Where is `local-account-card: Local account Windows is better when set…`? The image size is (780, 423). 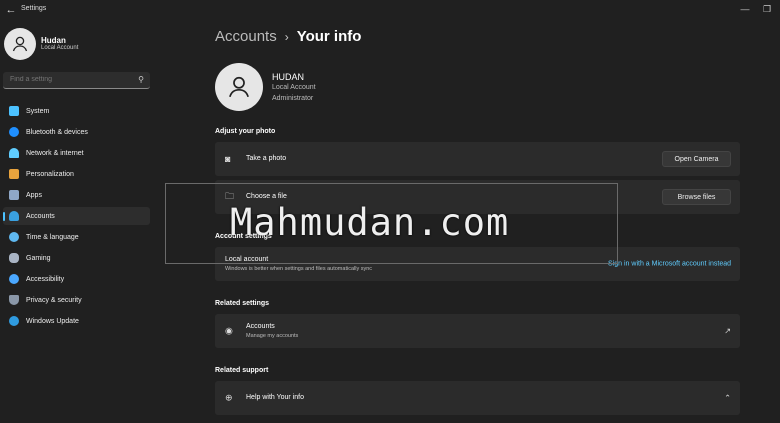
local-account-card: Local account Windows is better when set… is located at coordinates (477, 264).